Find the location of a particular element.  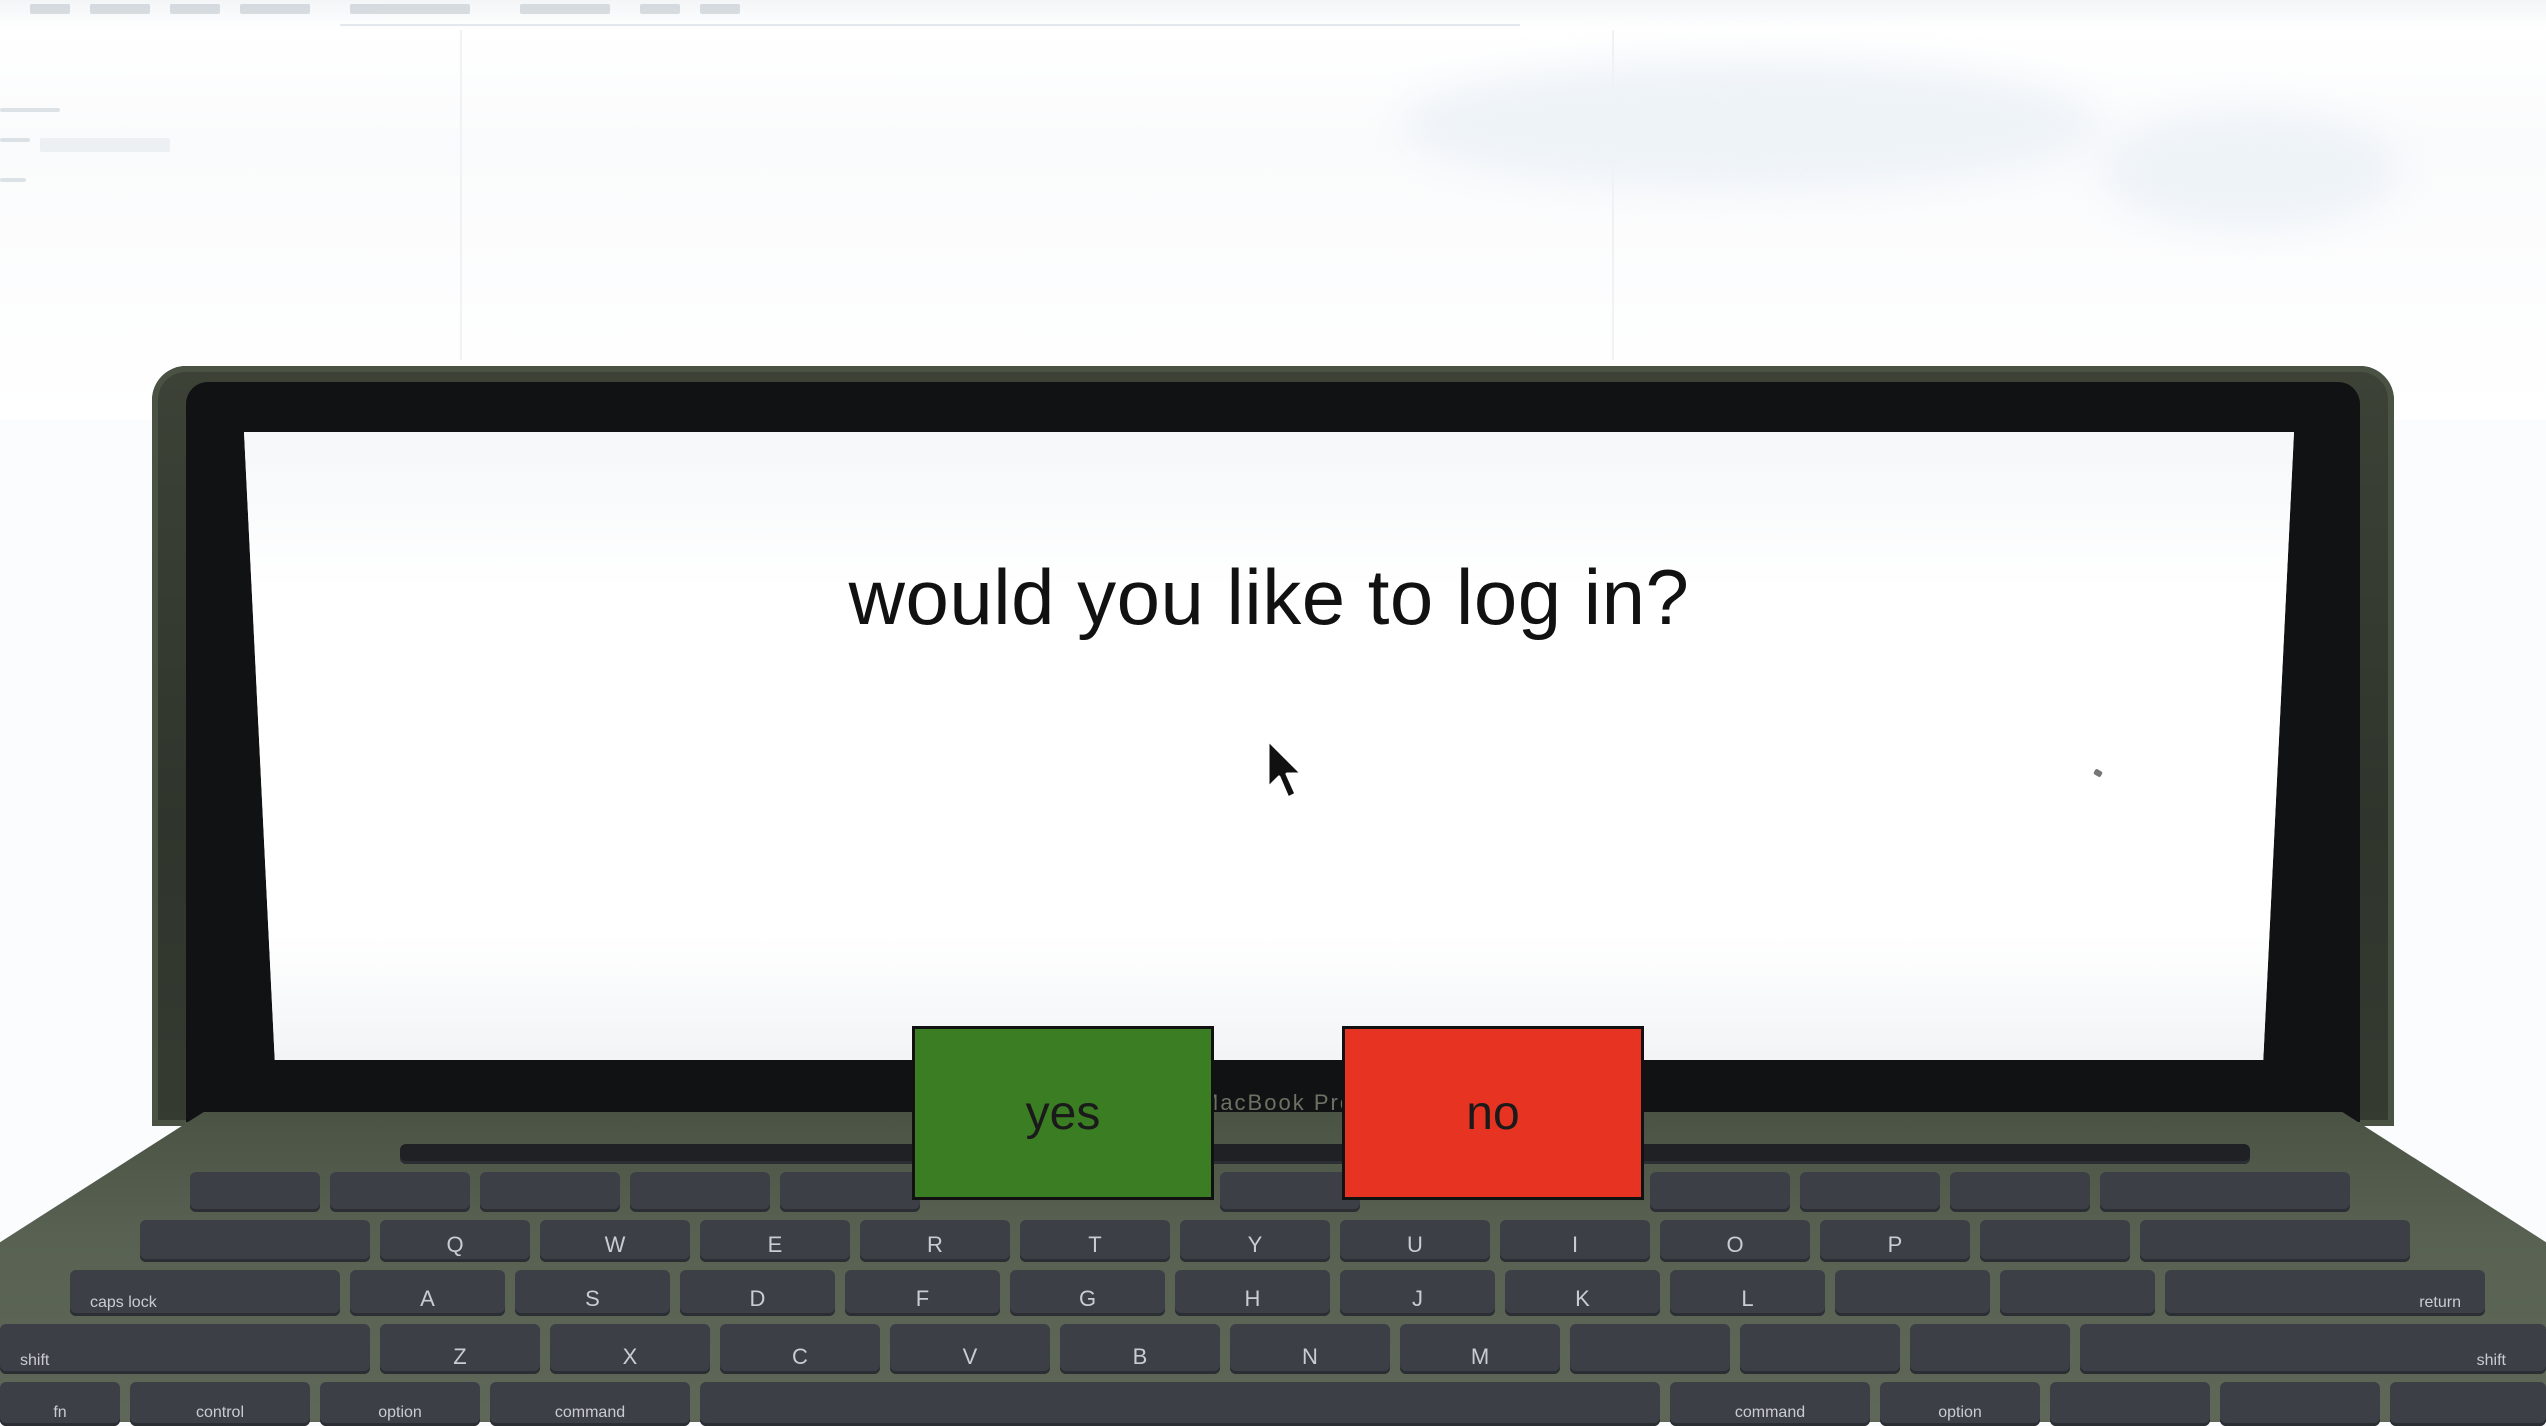

touch-bar is located at coordinates (1325, 1154).